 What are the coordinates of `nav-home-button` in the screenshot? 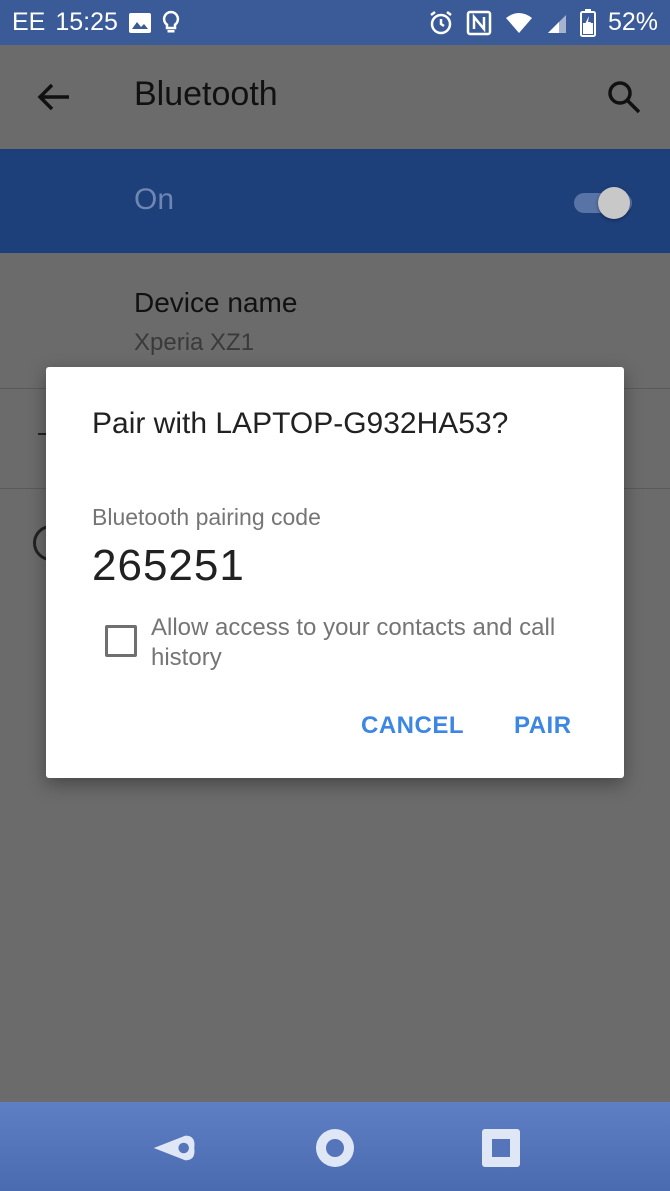 It's located at (335, 1148).